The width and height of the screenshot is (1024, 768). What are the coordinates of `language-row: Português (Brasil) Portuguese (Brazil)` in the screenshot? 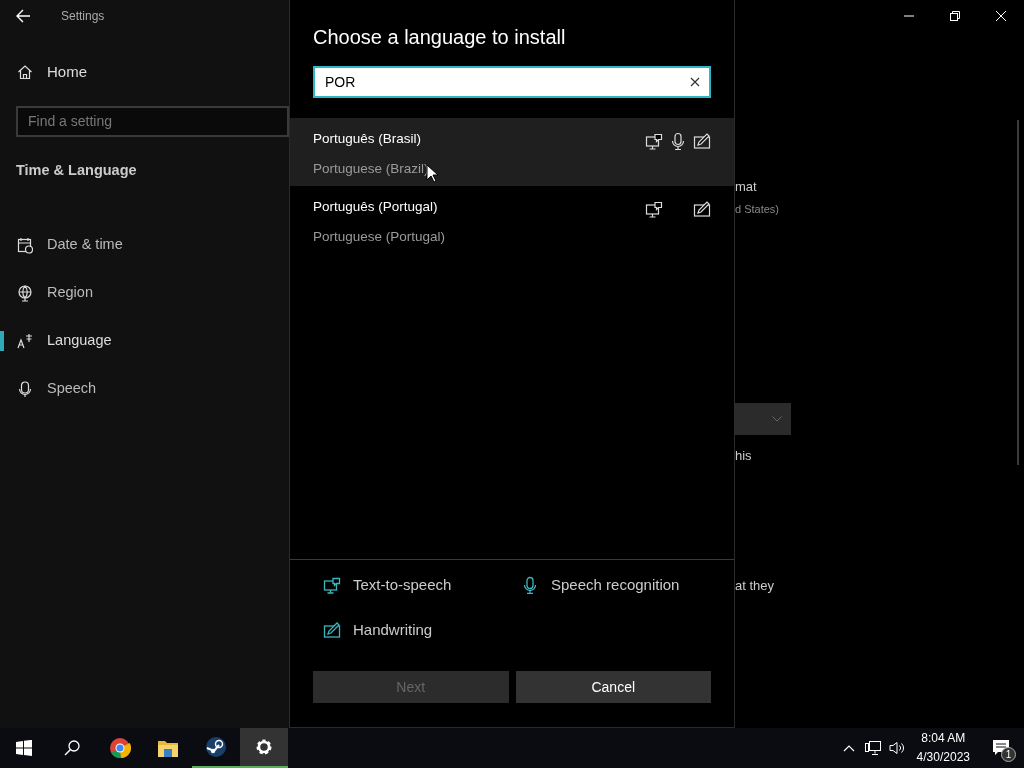 It's located at (512, 152).